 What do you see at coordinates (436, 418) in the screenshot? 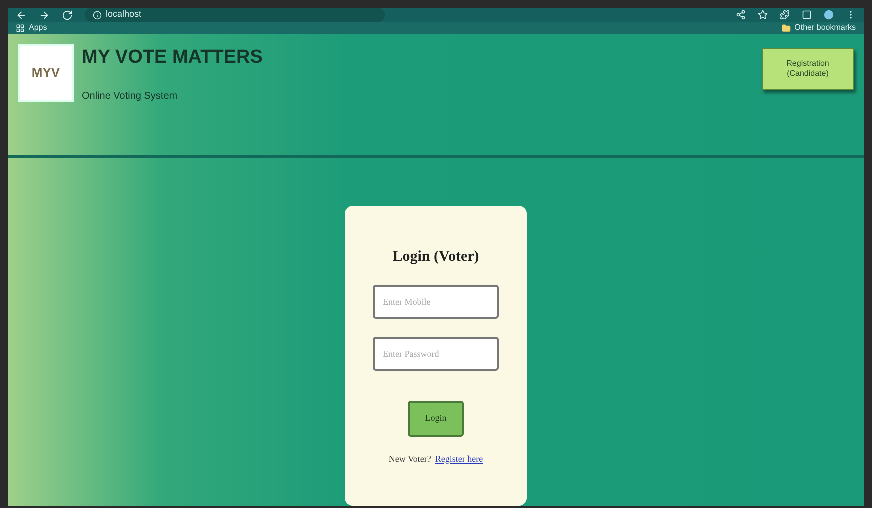
I see `login-button: Login` at bounding box center [436, 418].